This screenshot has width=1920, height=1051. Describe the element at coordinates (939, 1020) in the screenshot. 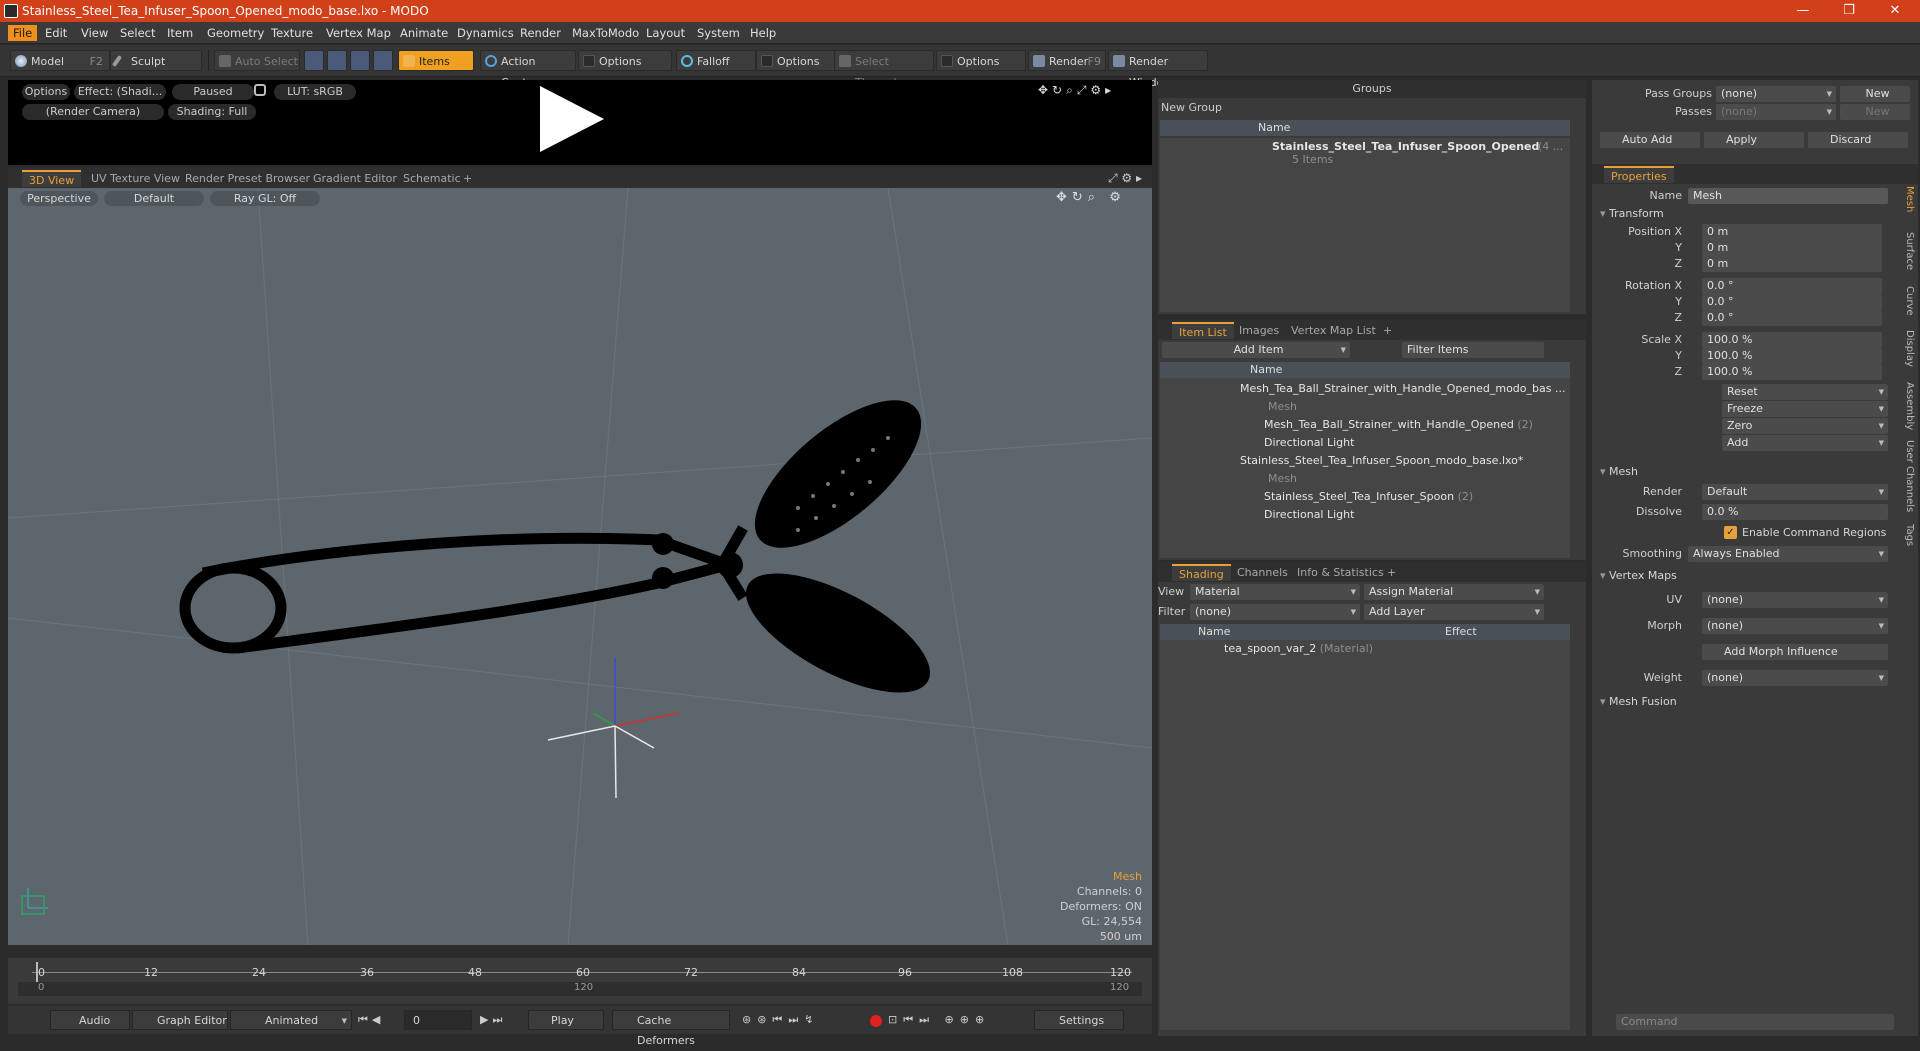

I see `key-nav-icons: ⊡⏮⏭ ⊕⊕⊕` at that location.